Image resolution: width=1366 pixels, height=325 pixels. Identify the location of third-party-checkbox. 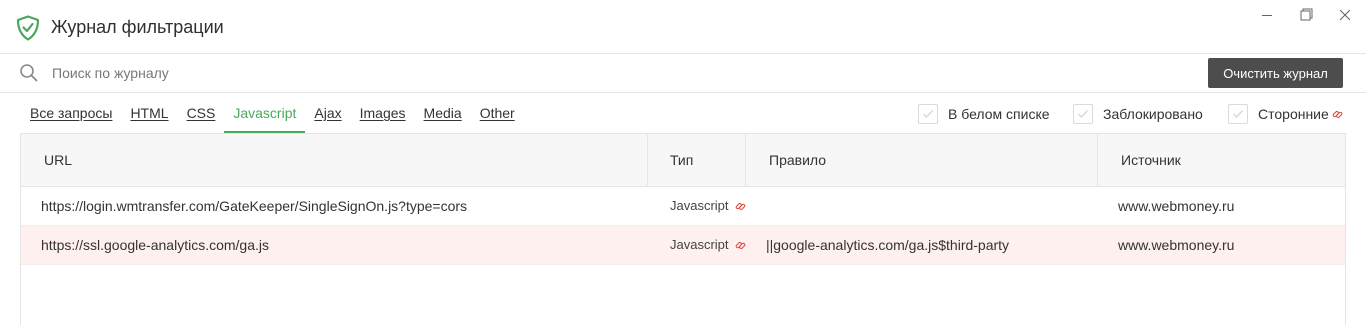
(1238, 114).